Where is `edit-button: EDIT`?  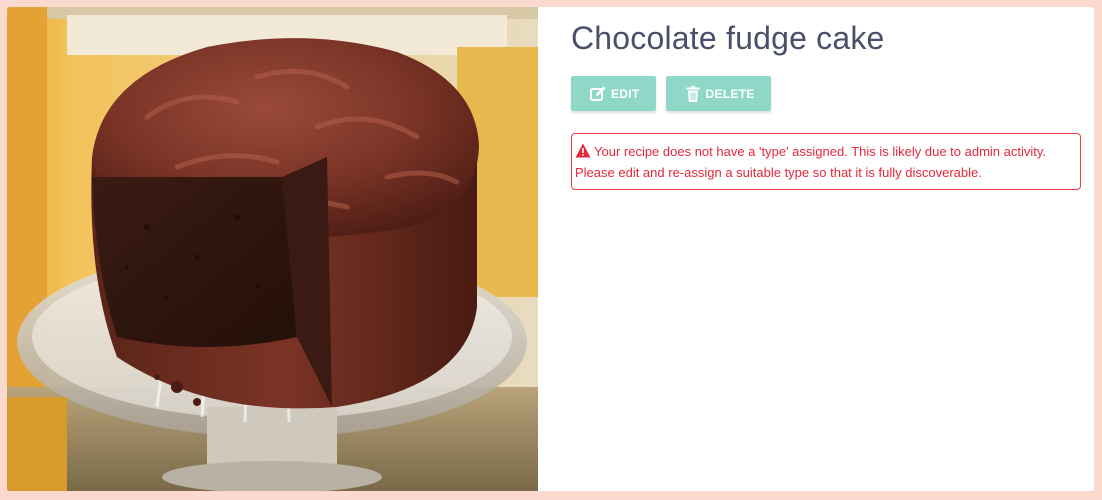
edit-button: EDIT is located at coordinates (613, 93).